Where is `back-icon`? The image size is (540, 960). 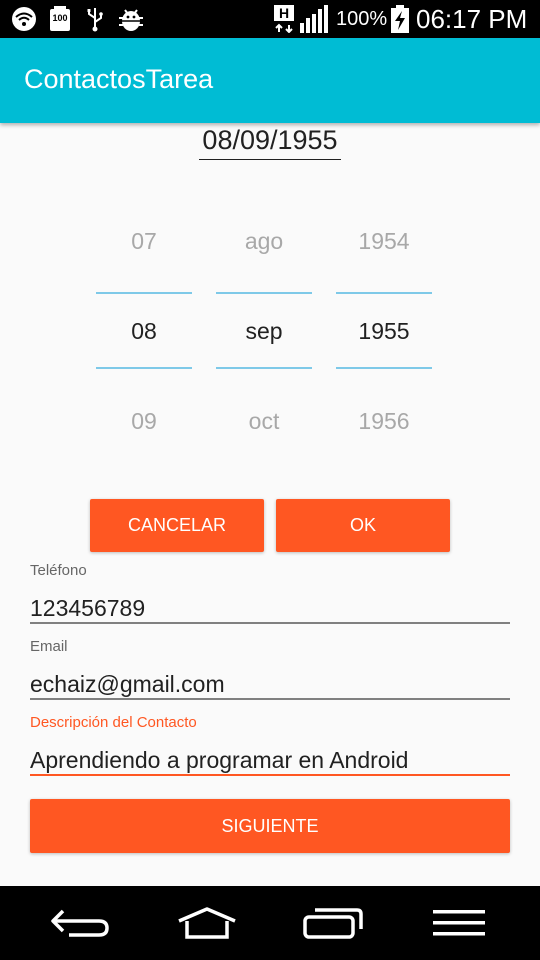
back-icon is located at coordinates (81, 923).